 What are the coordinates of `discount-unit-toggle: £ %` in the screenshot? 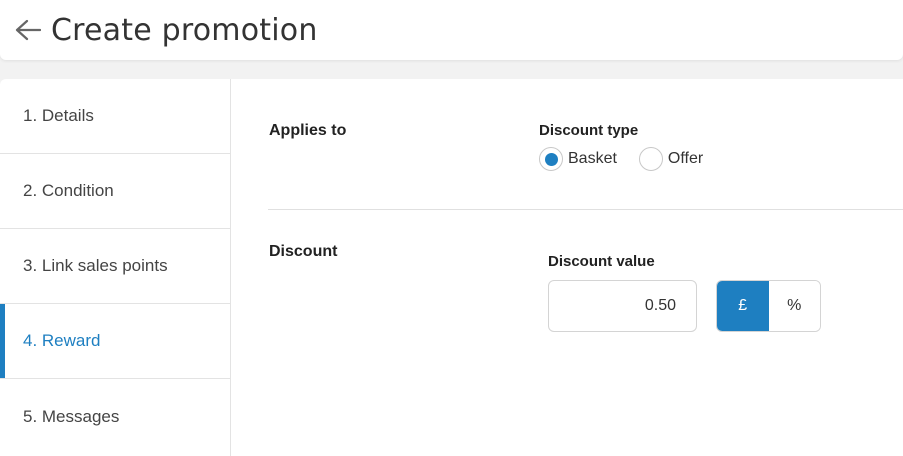 It's located at (768, 306).